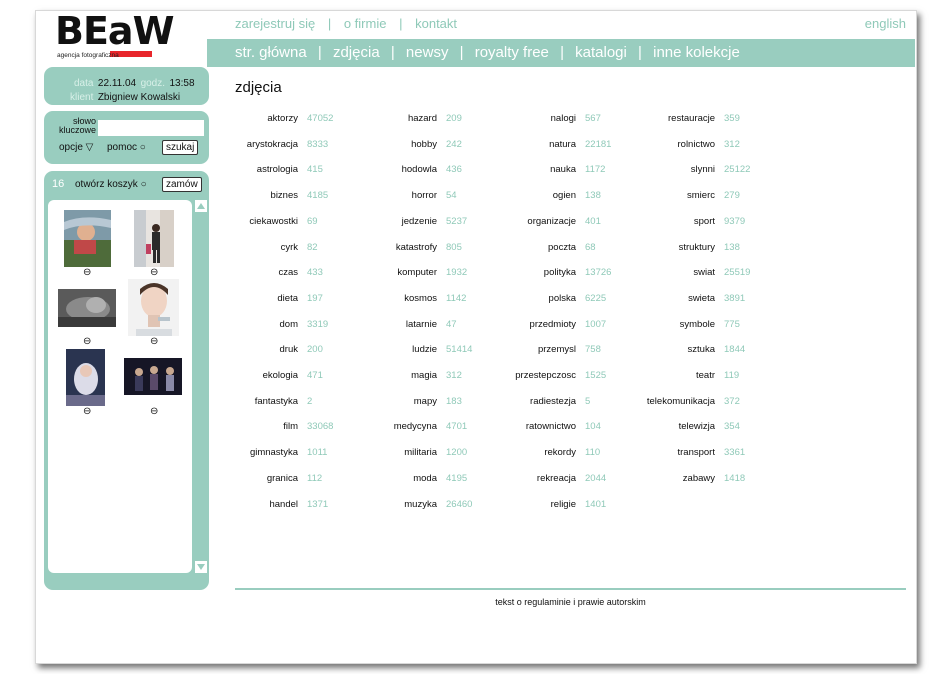 This screenshot has width=950, height=674. I want to click on category-link: ratownictwo, so click(526, 426).